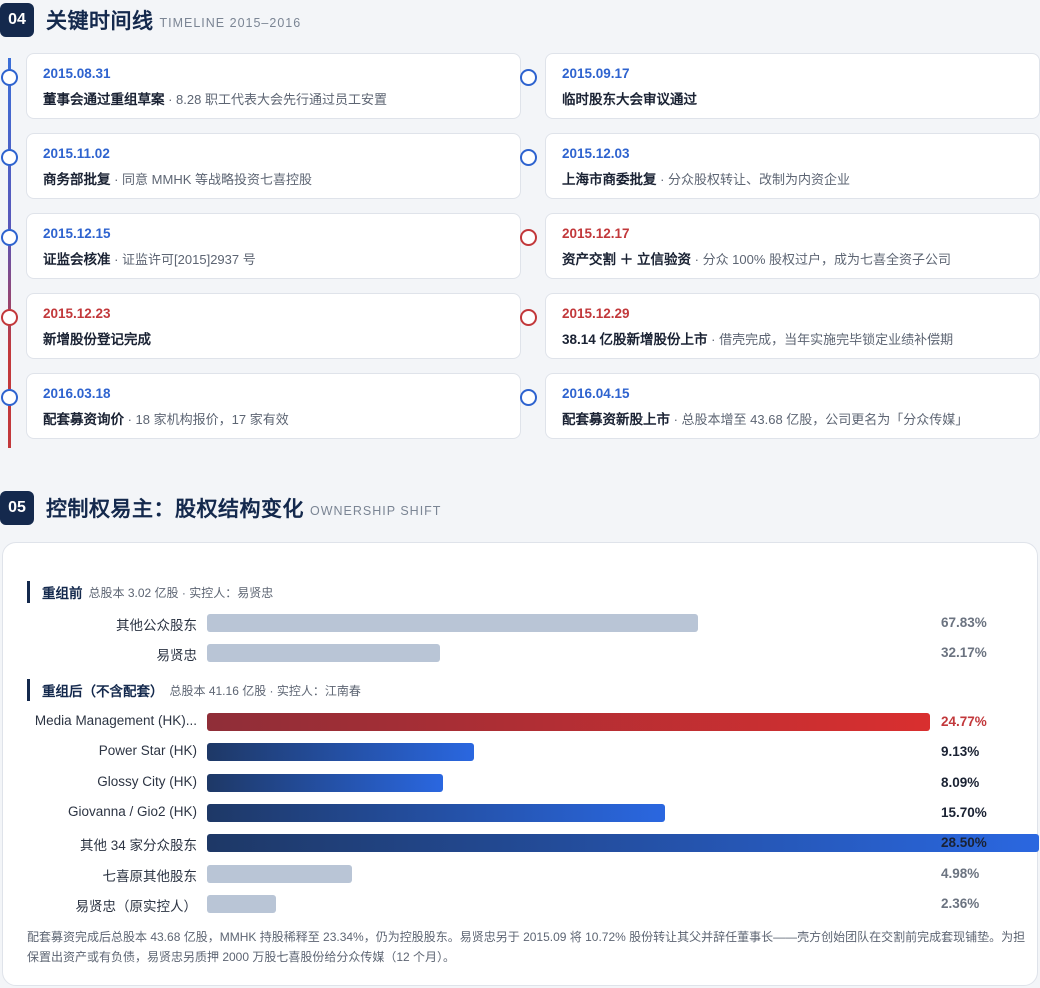 The width and height of the screenshot is (1040, 988). I want to click on bar-percent: 24.77%, so click(964, 721).